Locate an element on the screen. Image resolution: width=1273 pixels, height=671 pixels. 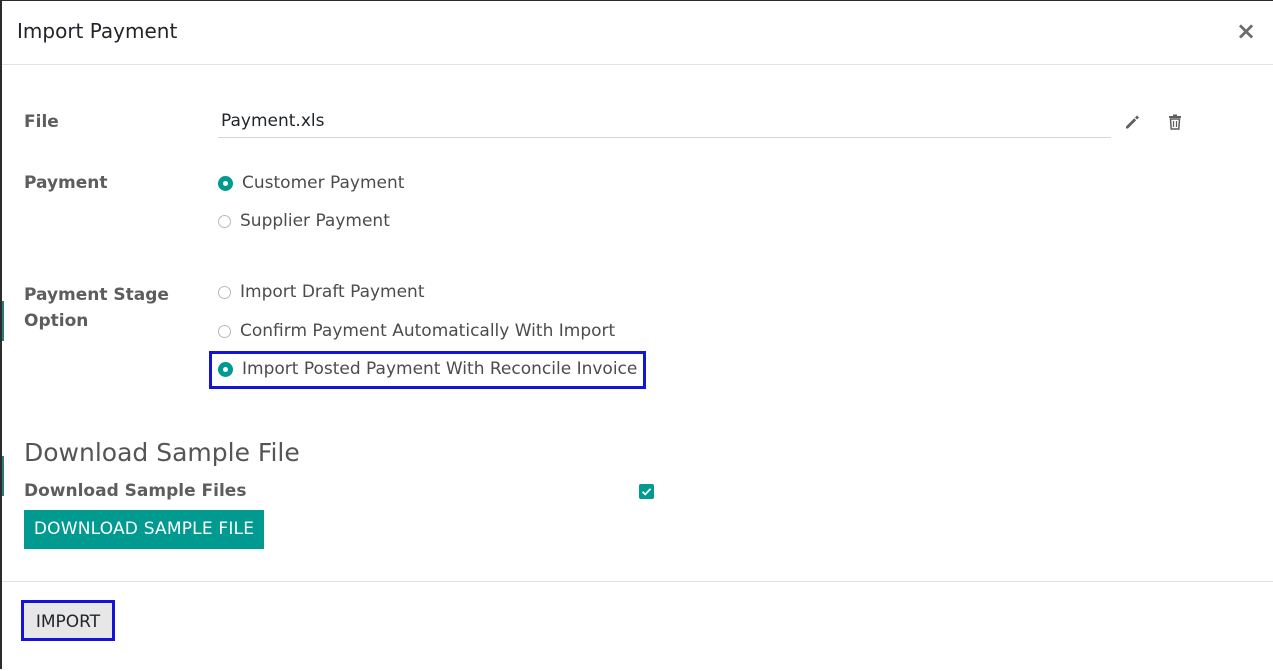
edit-file-button is located at coordinates (1133, 123).